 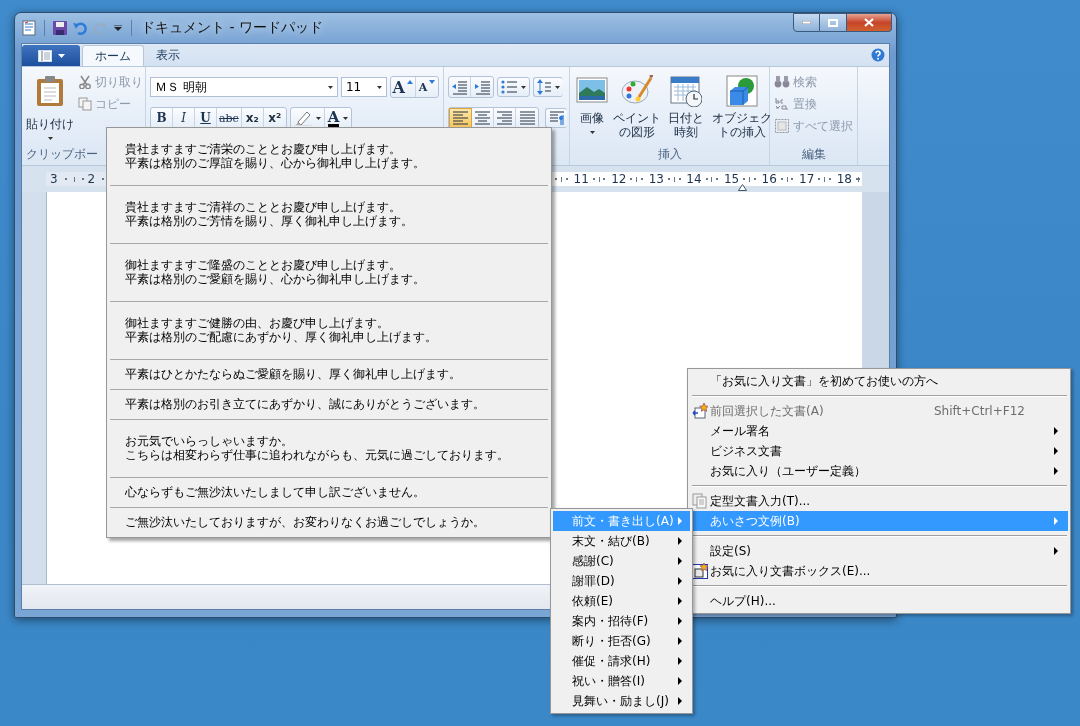 What do you see at coordinates (782, 126) in the screenshot?
I see `selection-box-icon` at bounding box center [782, 126].